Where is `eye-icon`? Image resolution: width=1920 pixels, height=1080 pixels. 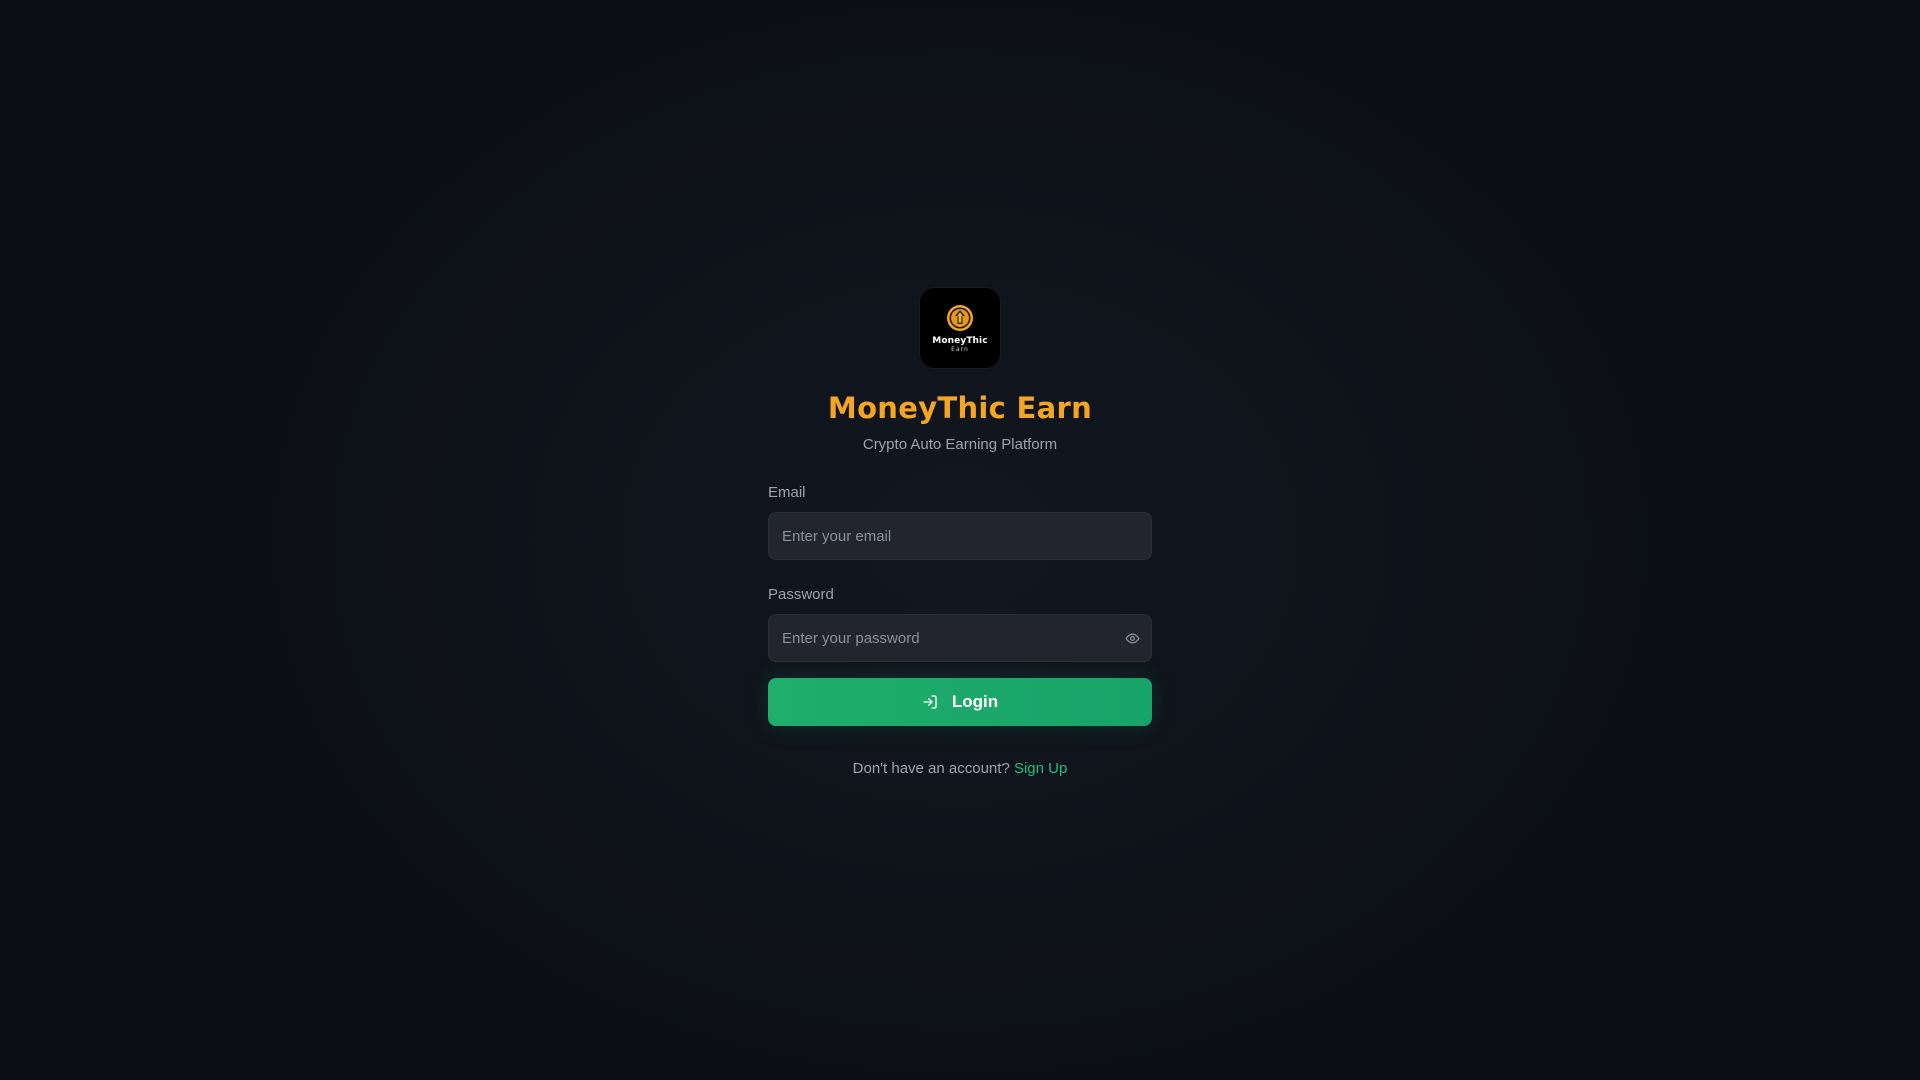 eye-icon is located at coordinates (1132, 638).